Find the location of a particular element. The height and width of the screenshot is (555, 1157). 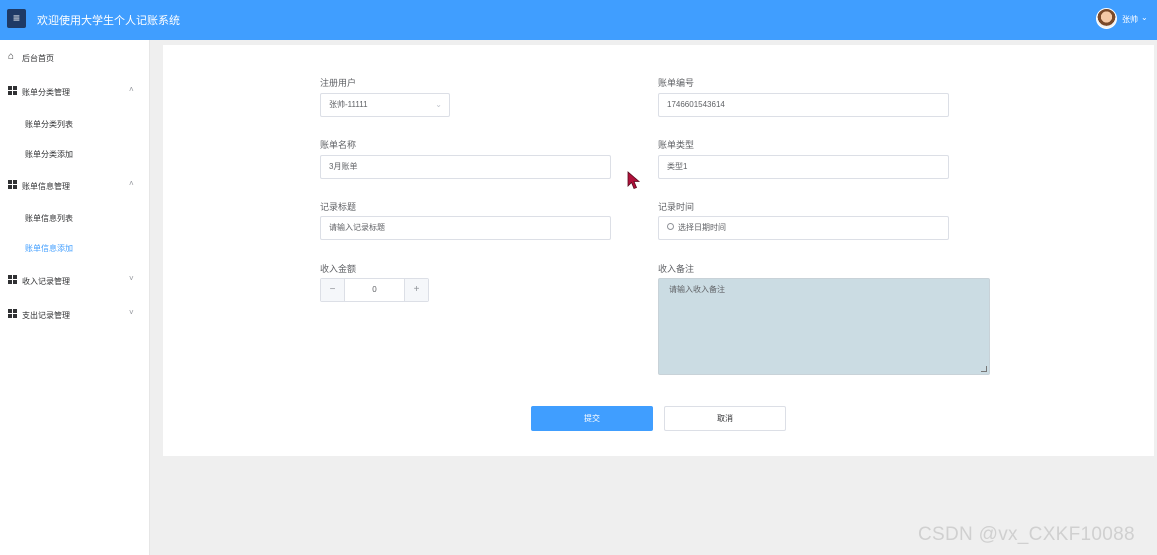

record-time-picker: 选择日期时间 is located at coordinates (803, 228).